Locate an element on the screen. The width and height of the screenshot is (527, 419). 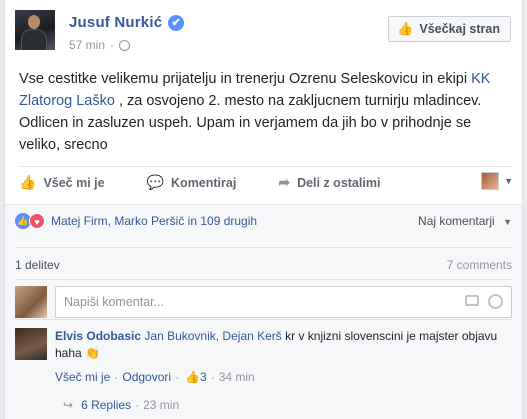
comment-button: 💬 Komentiraj is located at coordinates (192, 182).